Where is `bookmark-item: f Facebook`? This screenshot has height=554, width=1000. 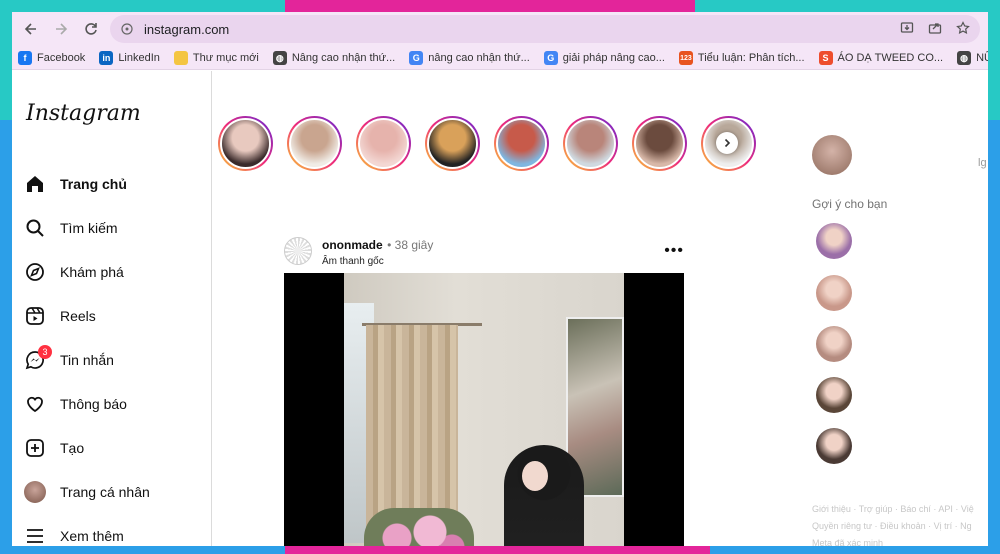
bookmark-item: f Facebook is located at coordinates (51, 58).